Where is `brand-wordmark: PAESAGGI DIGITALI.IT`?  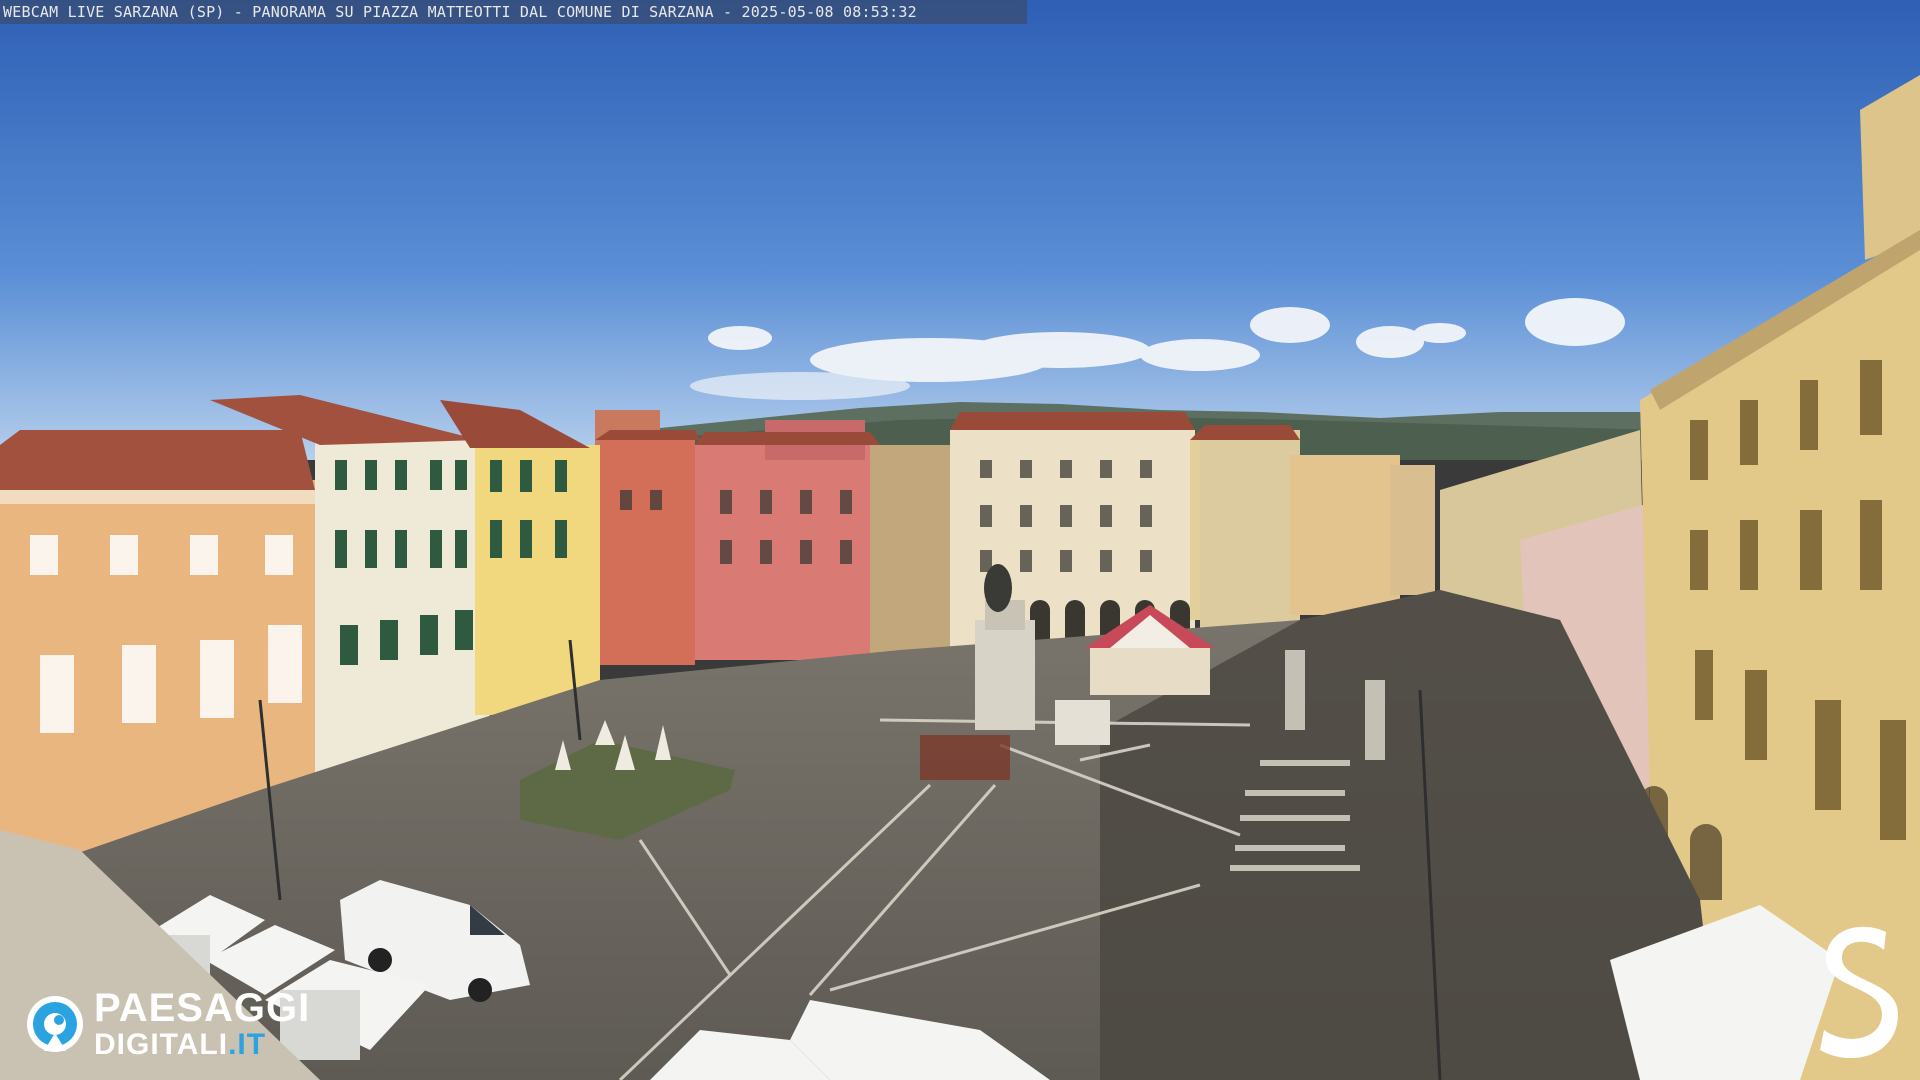
brand-wordmark: PAESAGGI DIGITALI.IT is located at coordinates (202, 1024).